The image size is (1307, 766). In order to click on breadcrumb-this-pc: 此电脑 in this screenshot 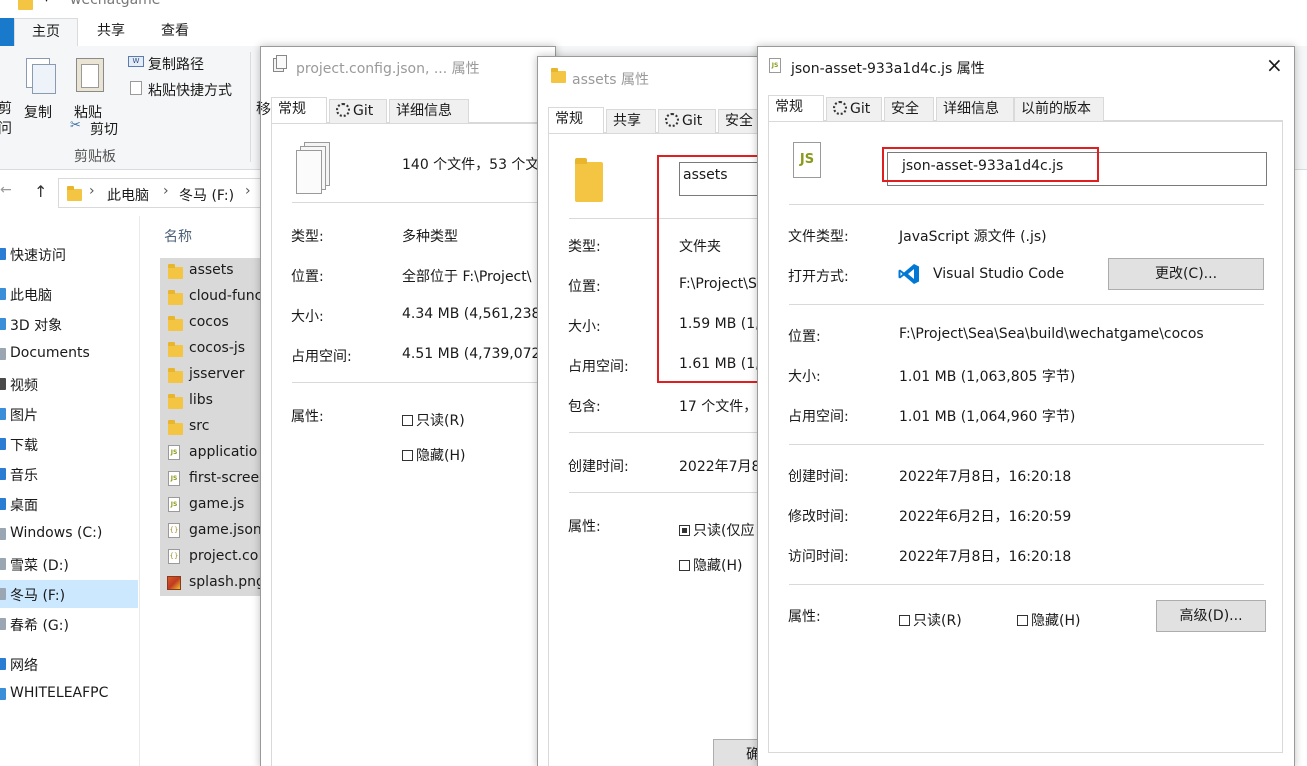, I will do `click(128, 195)`.